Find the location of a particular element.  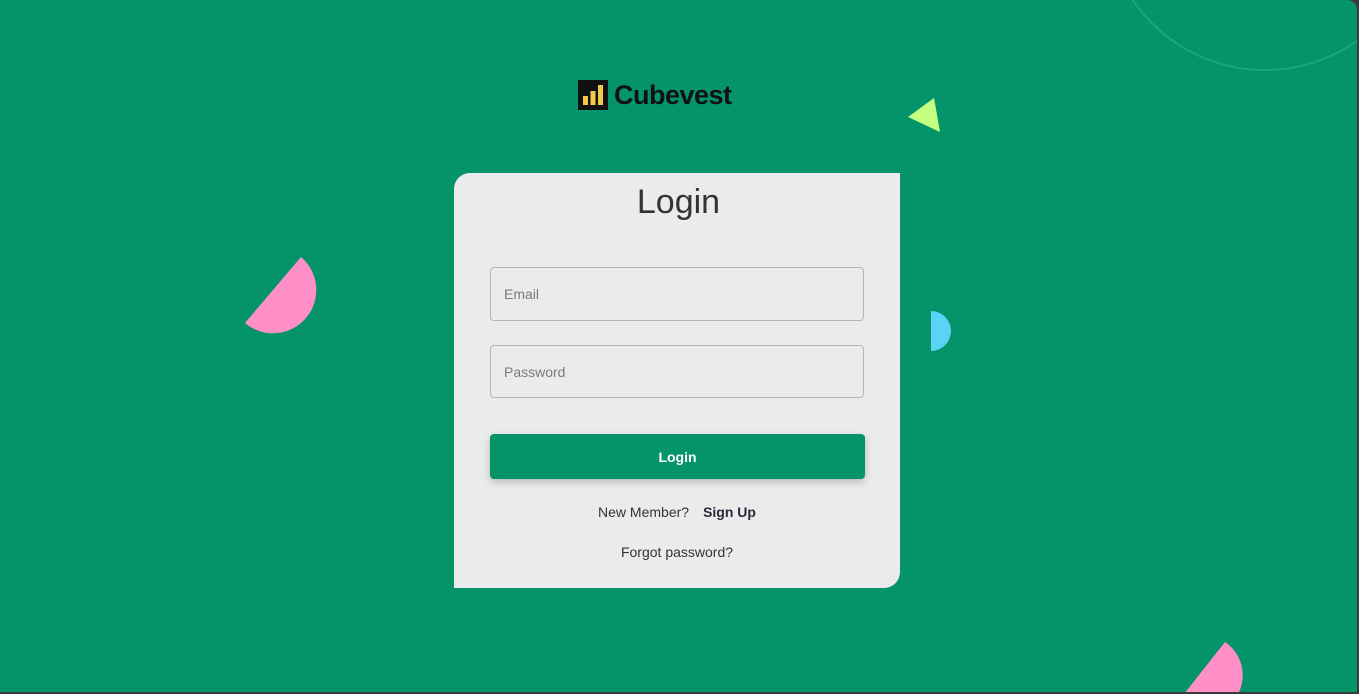

brand-name: Cubevest is located at coordinates (673, 95).